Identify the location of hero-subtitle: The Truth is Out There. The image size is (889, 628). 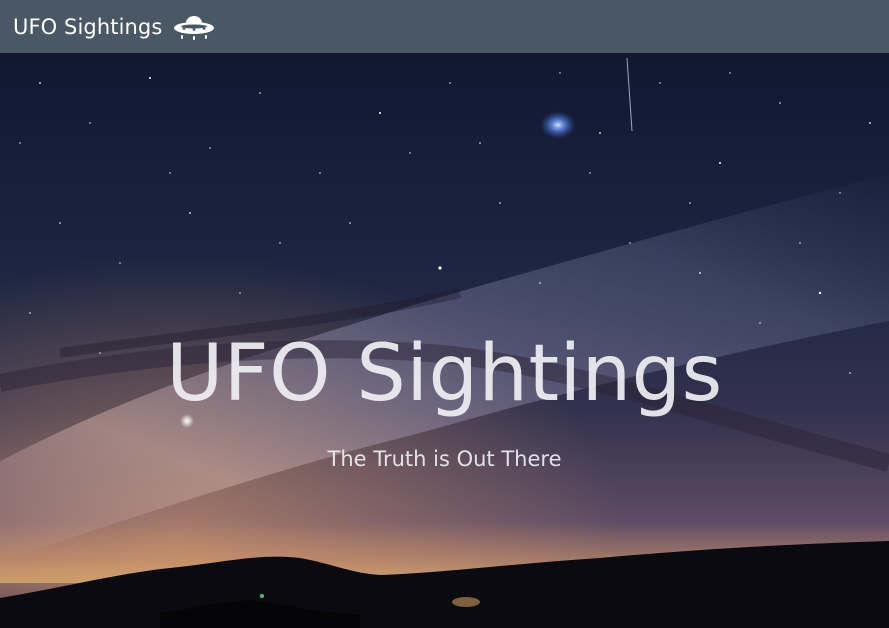
(444, 459).